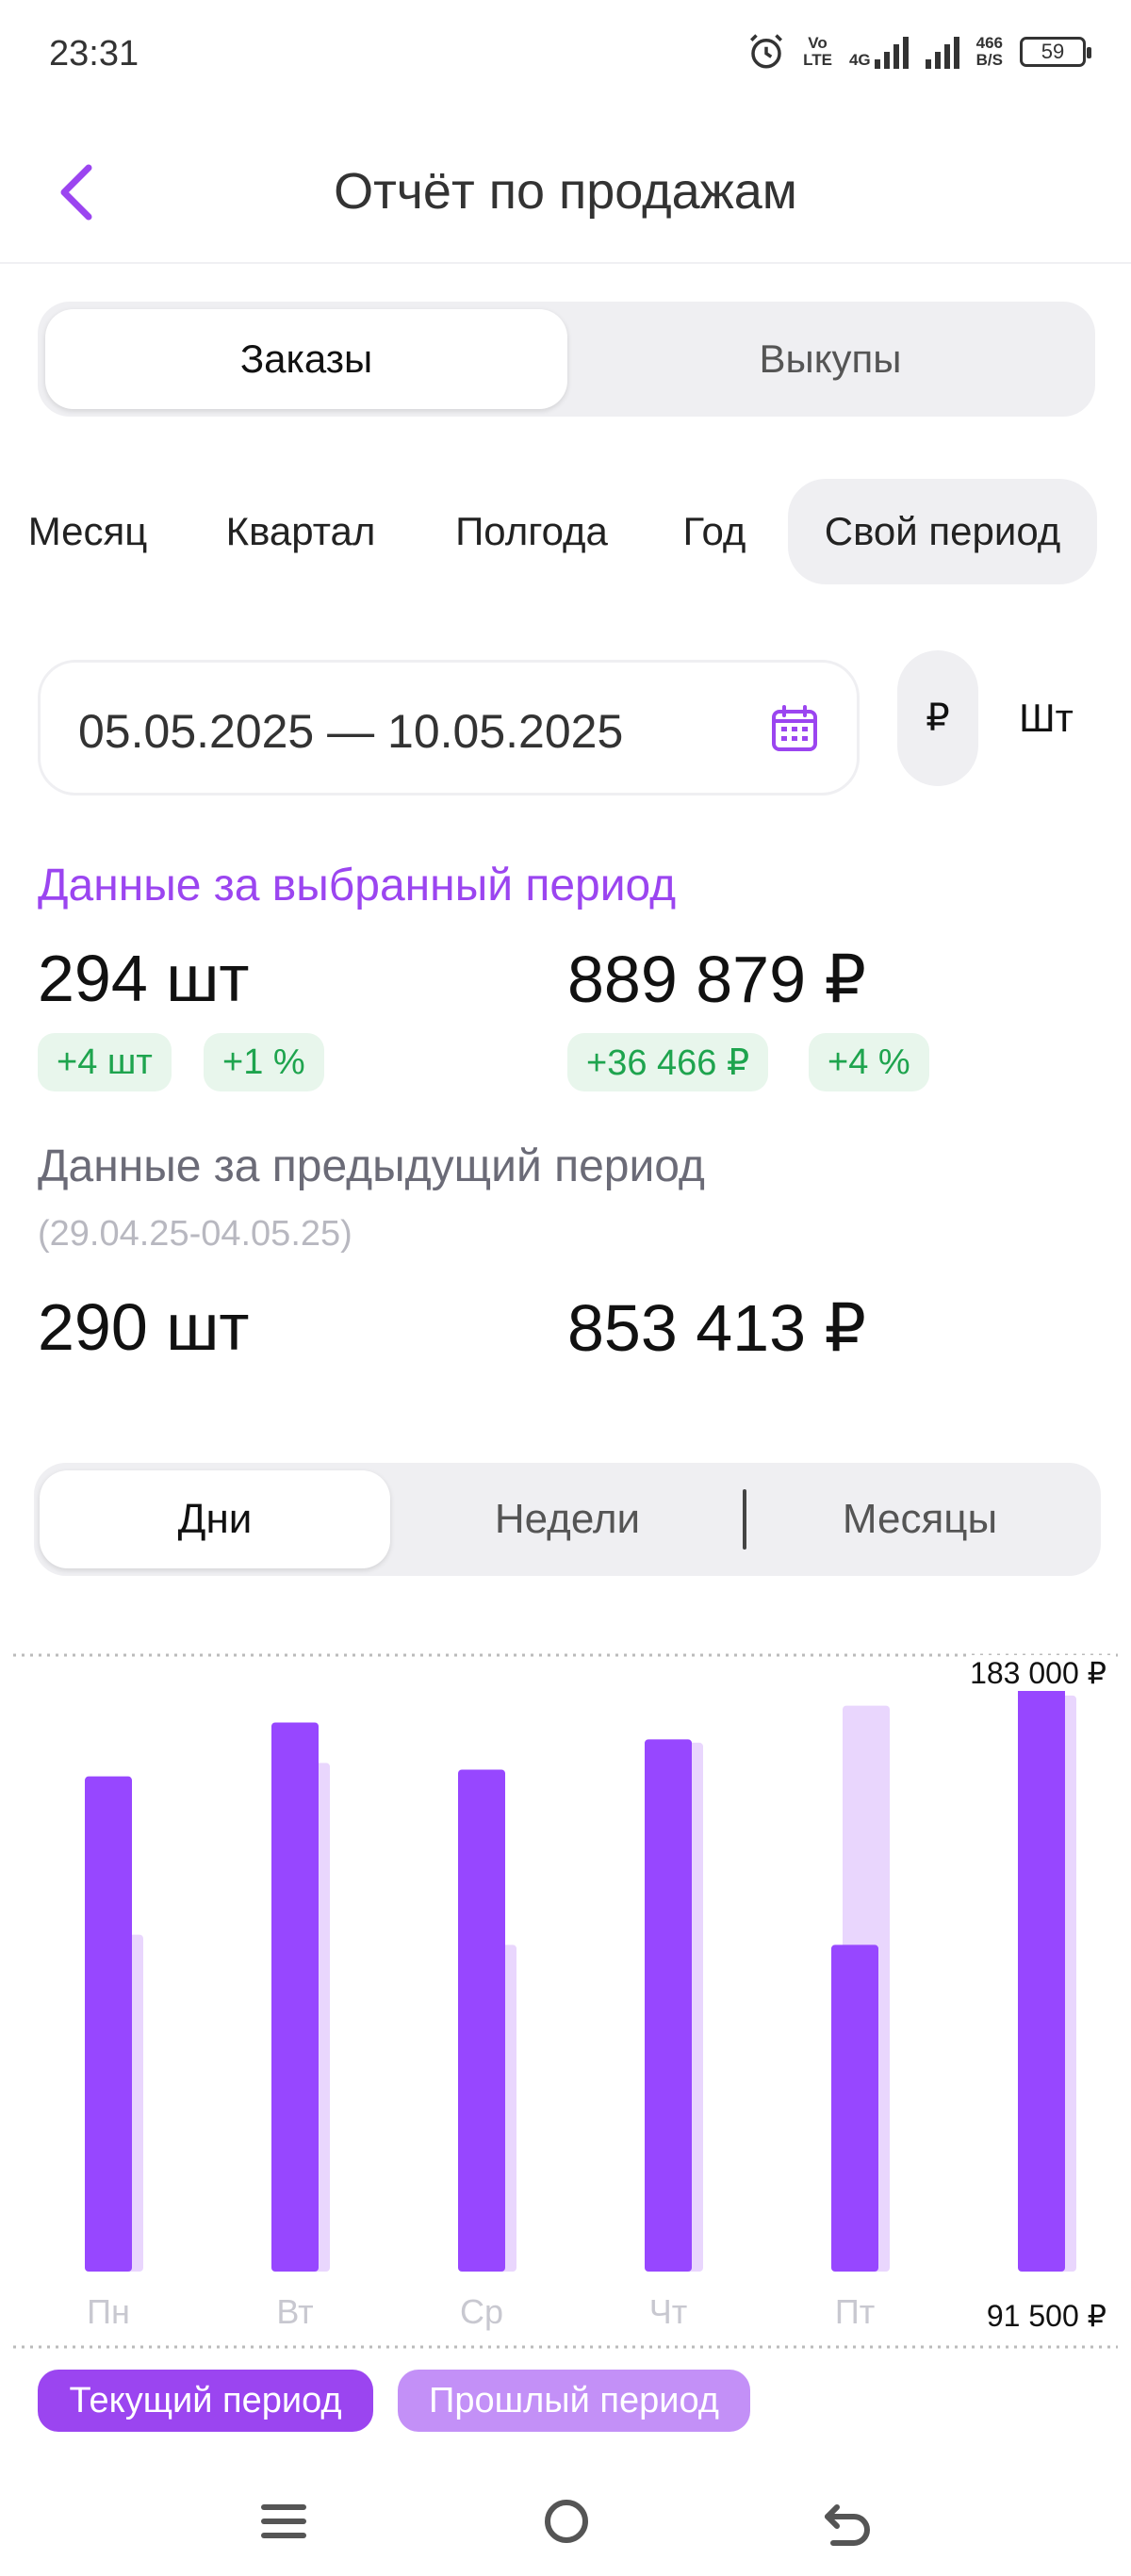 The image size is (1131, 2576). I want to click on current-period-title: Данные за выбранный период, so click(357, 886).